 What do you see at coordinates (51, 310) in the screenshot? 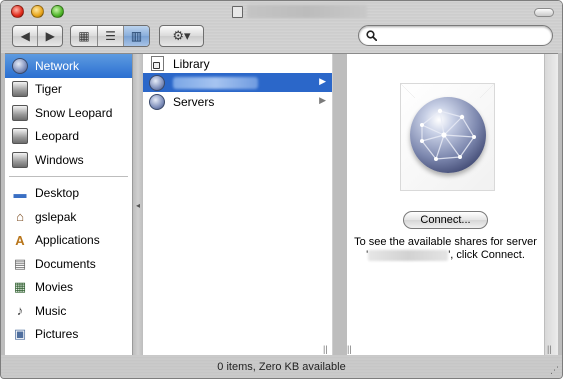
I see `sidebar-item-label: Music` at bounding box center [51, 310].